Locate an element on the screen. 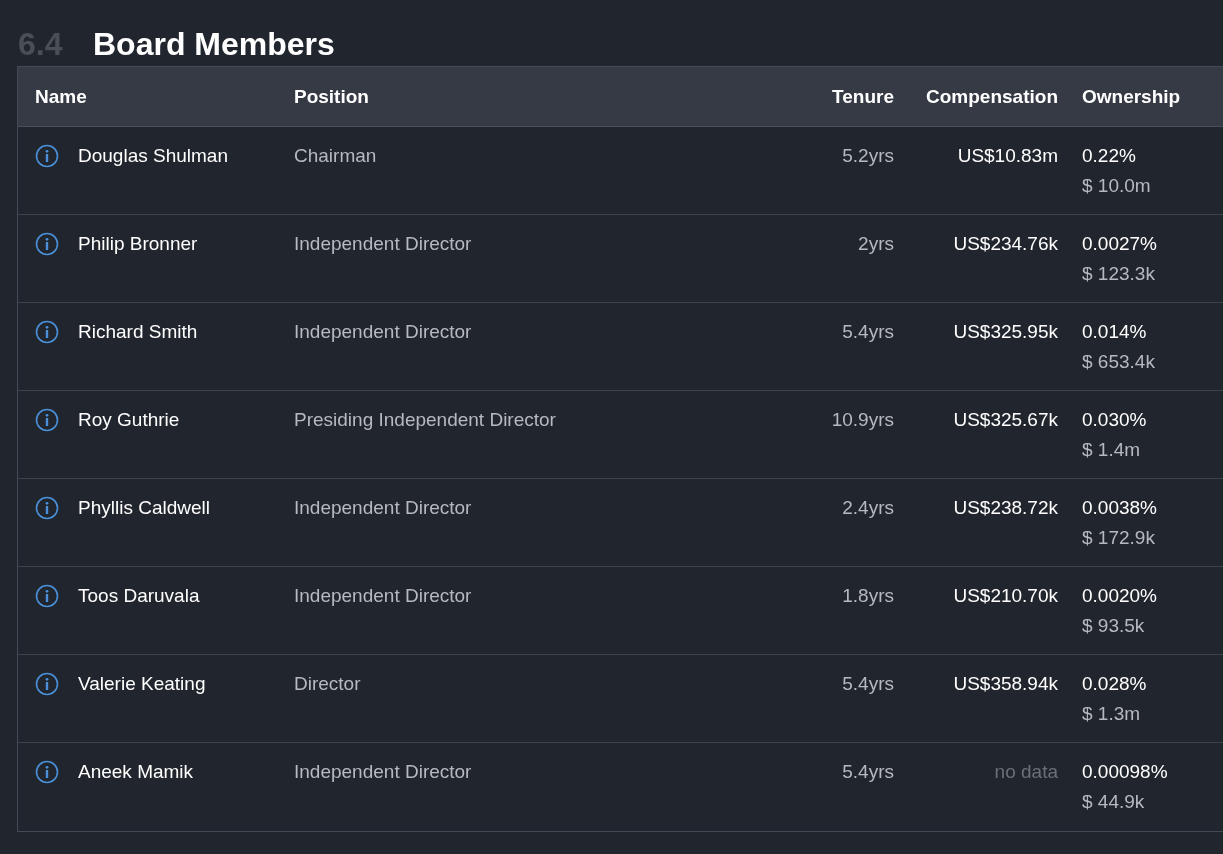  member-name: Phyllis Caldwell is located at coordinates (144, 508).